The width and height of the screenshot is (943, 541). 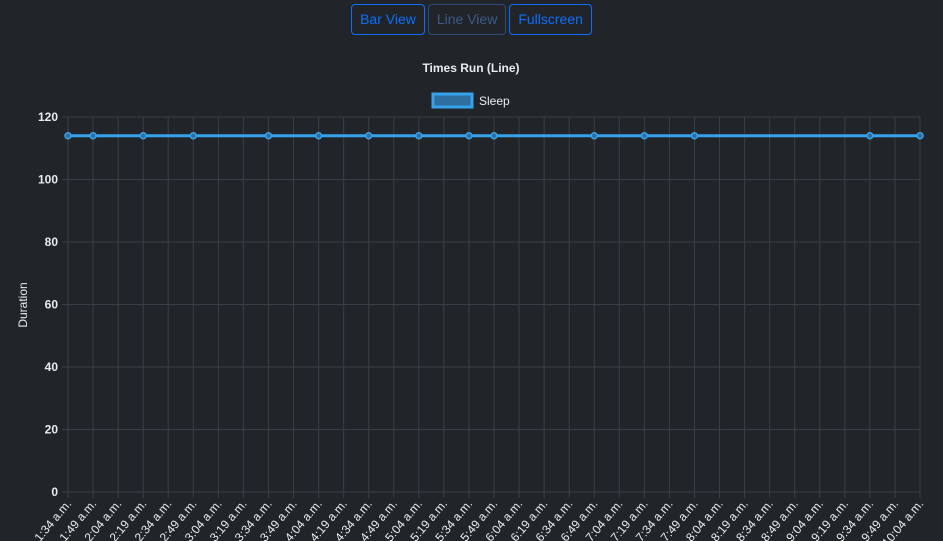 What do you see at coordinates (470, 68) in the screenshot?
I see `chart-title: Times Run (Line)` at bounding box center [470, 68].